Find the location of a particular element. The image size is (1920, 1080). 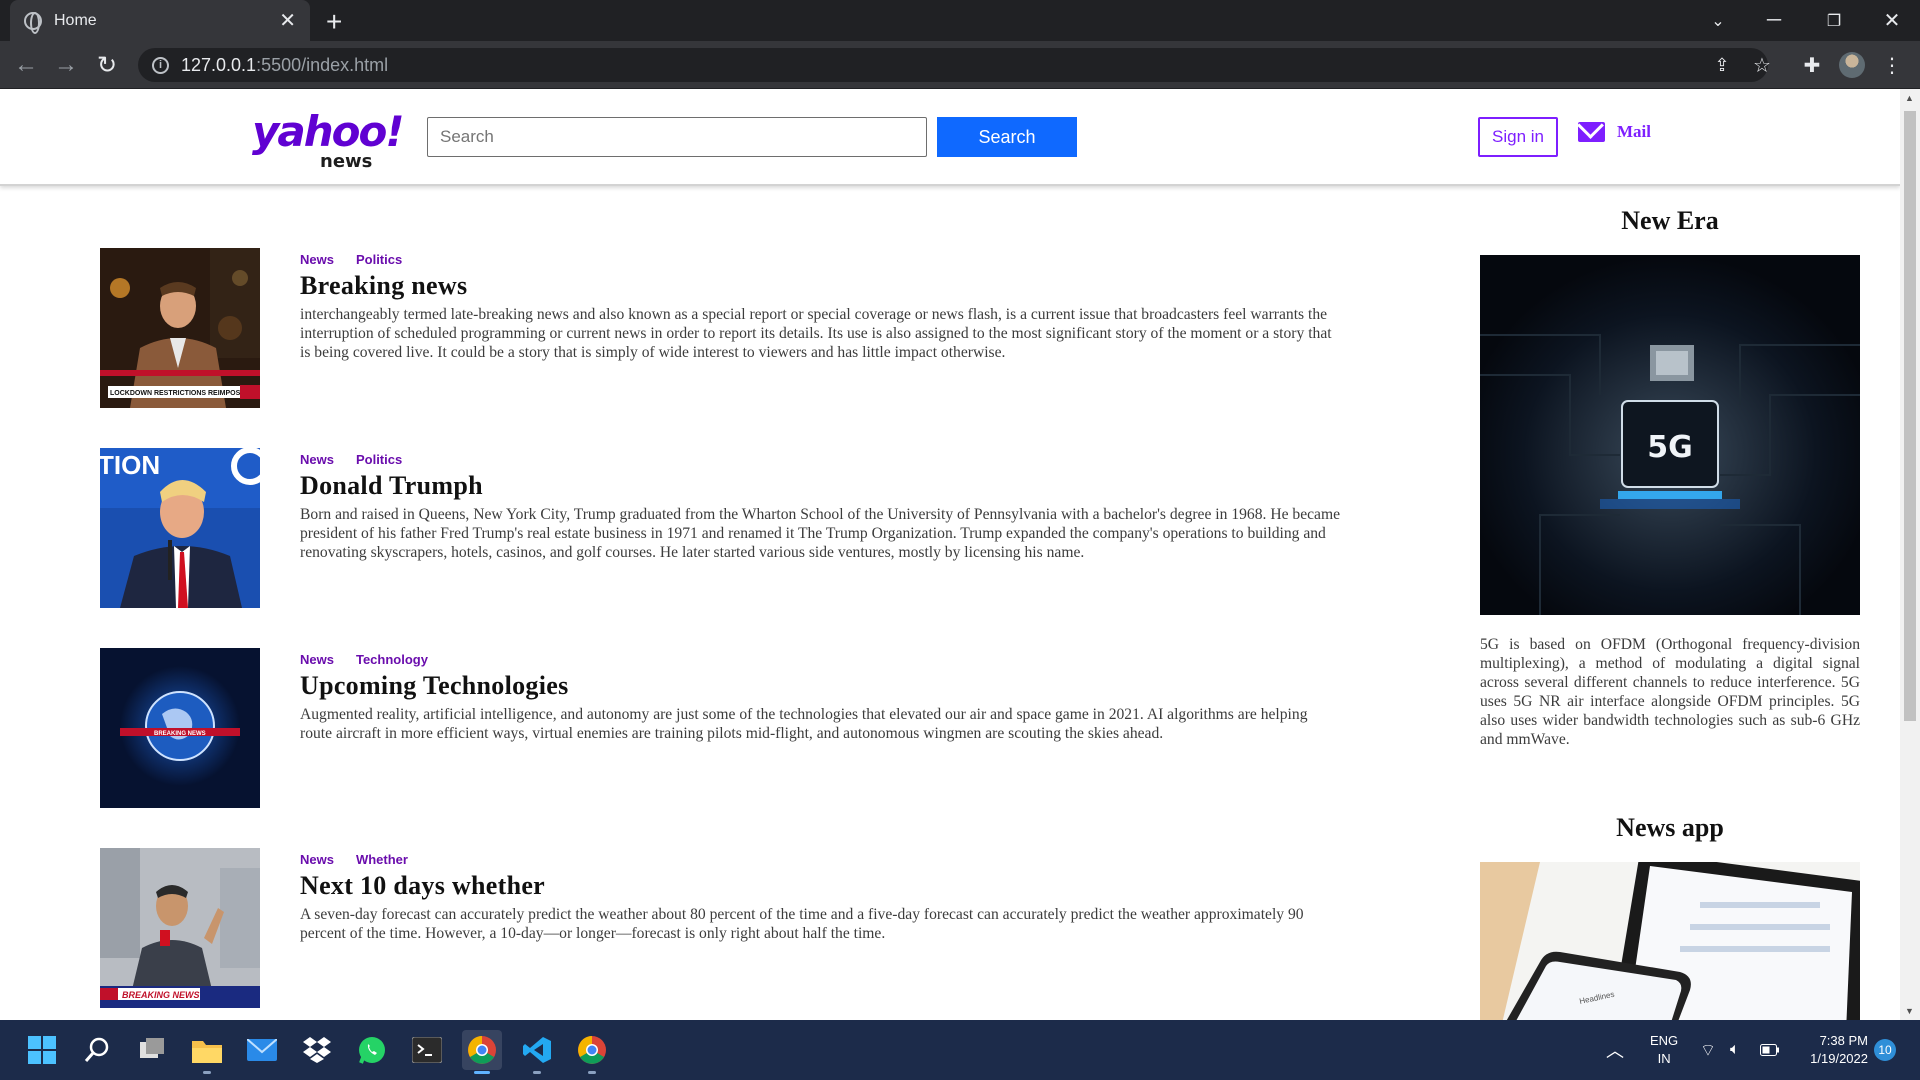

language-label: ENG is located at coordinates (1664, 1040).